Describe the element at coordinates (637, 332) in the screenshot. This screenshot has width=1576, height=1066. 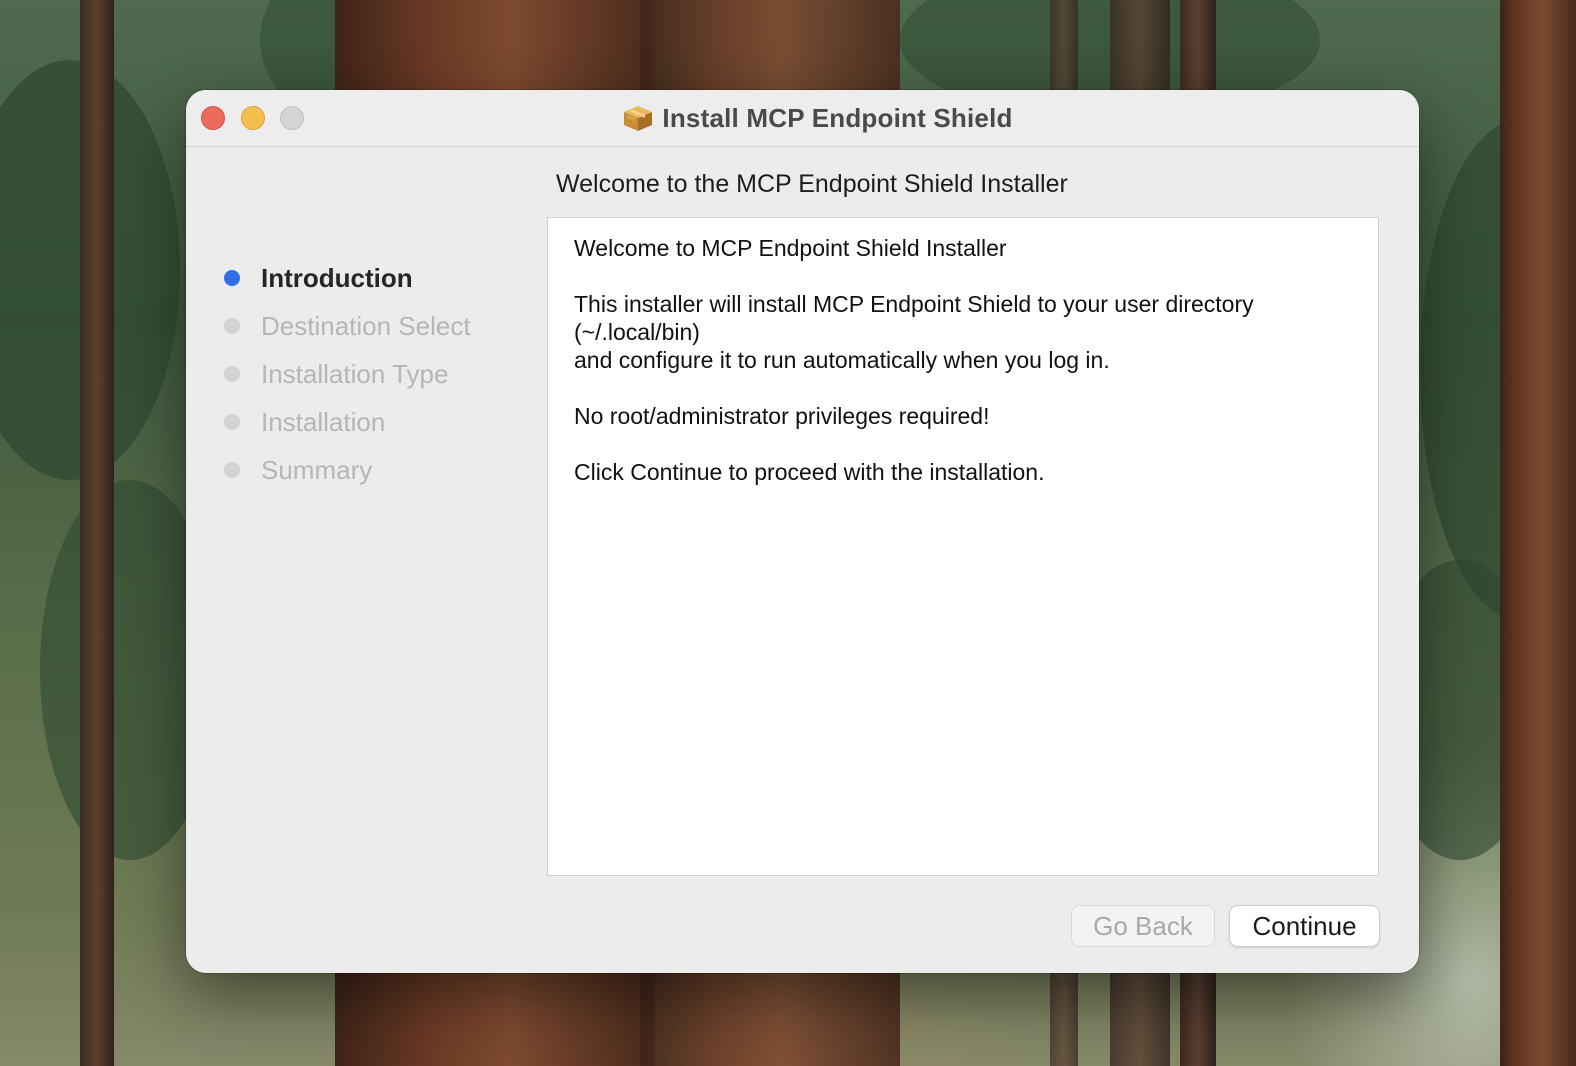
I see `text-line: (~/.local/bin)` at that location.